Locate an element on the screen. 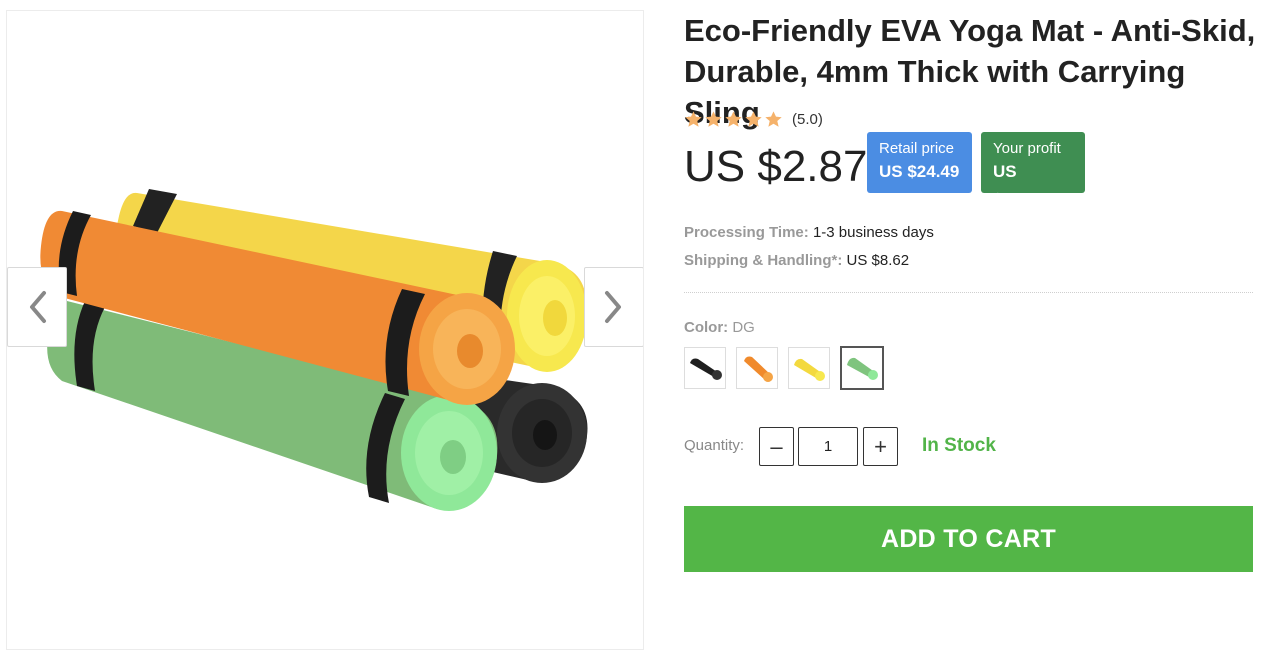  quantity-increase-button: + is located at coordinates (880, 446).